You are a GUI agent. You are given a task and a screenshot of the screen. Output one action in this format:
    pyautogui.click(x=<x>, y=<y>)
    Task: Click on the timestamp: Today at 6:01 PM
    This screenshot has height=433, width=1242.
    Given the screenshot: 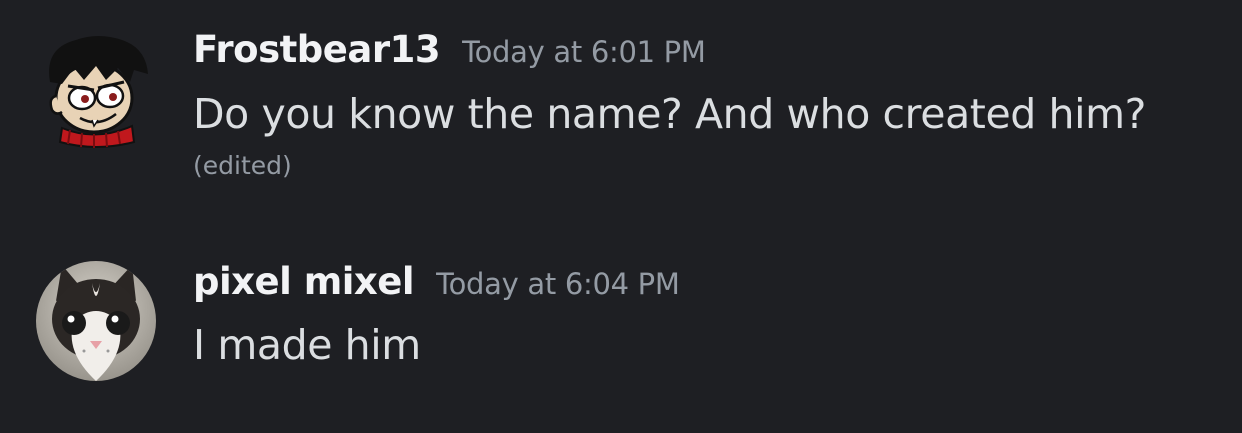 What is the action you would take?
    pyautogui.click(x=584, y=52)
    